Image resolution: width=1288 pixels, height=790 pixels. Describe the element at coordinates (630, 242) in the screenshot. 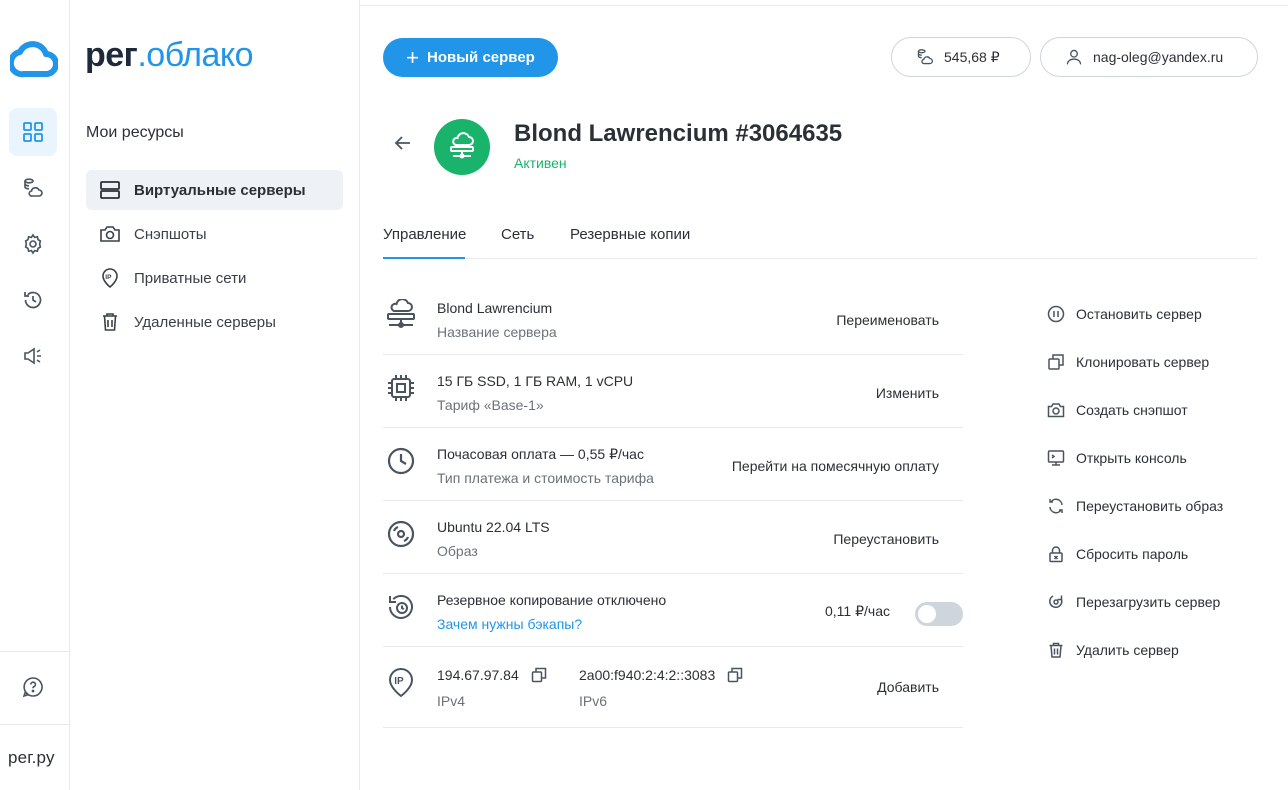

I see `tab-backups: Резервные копии` at that location.